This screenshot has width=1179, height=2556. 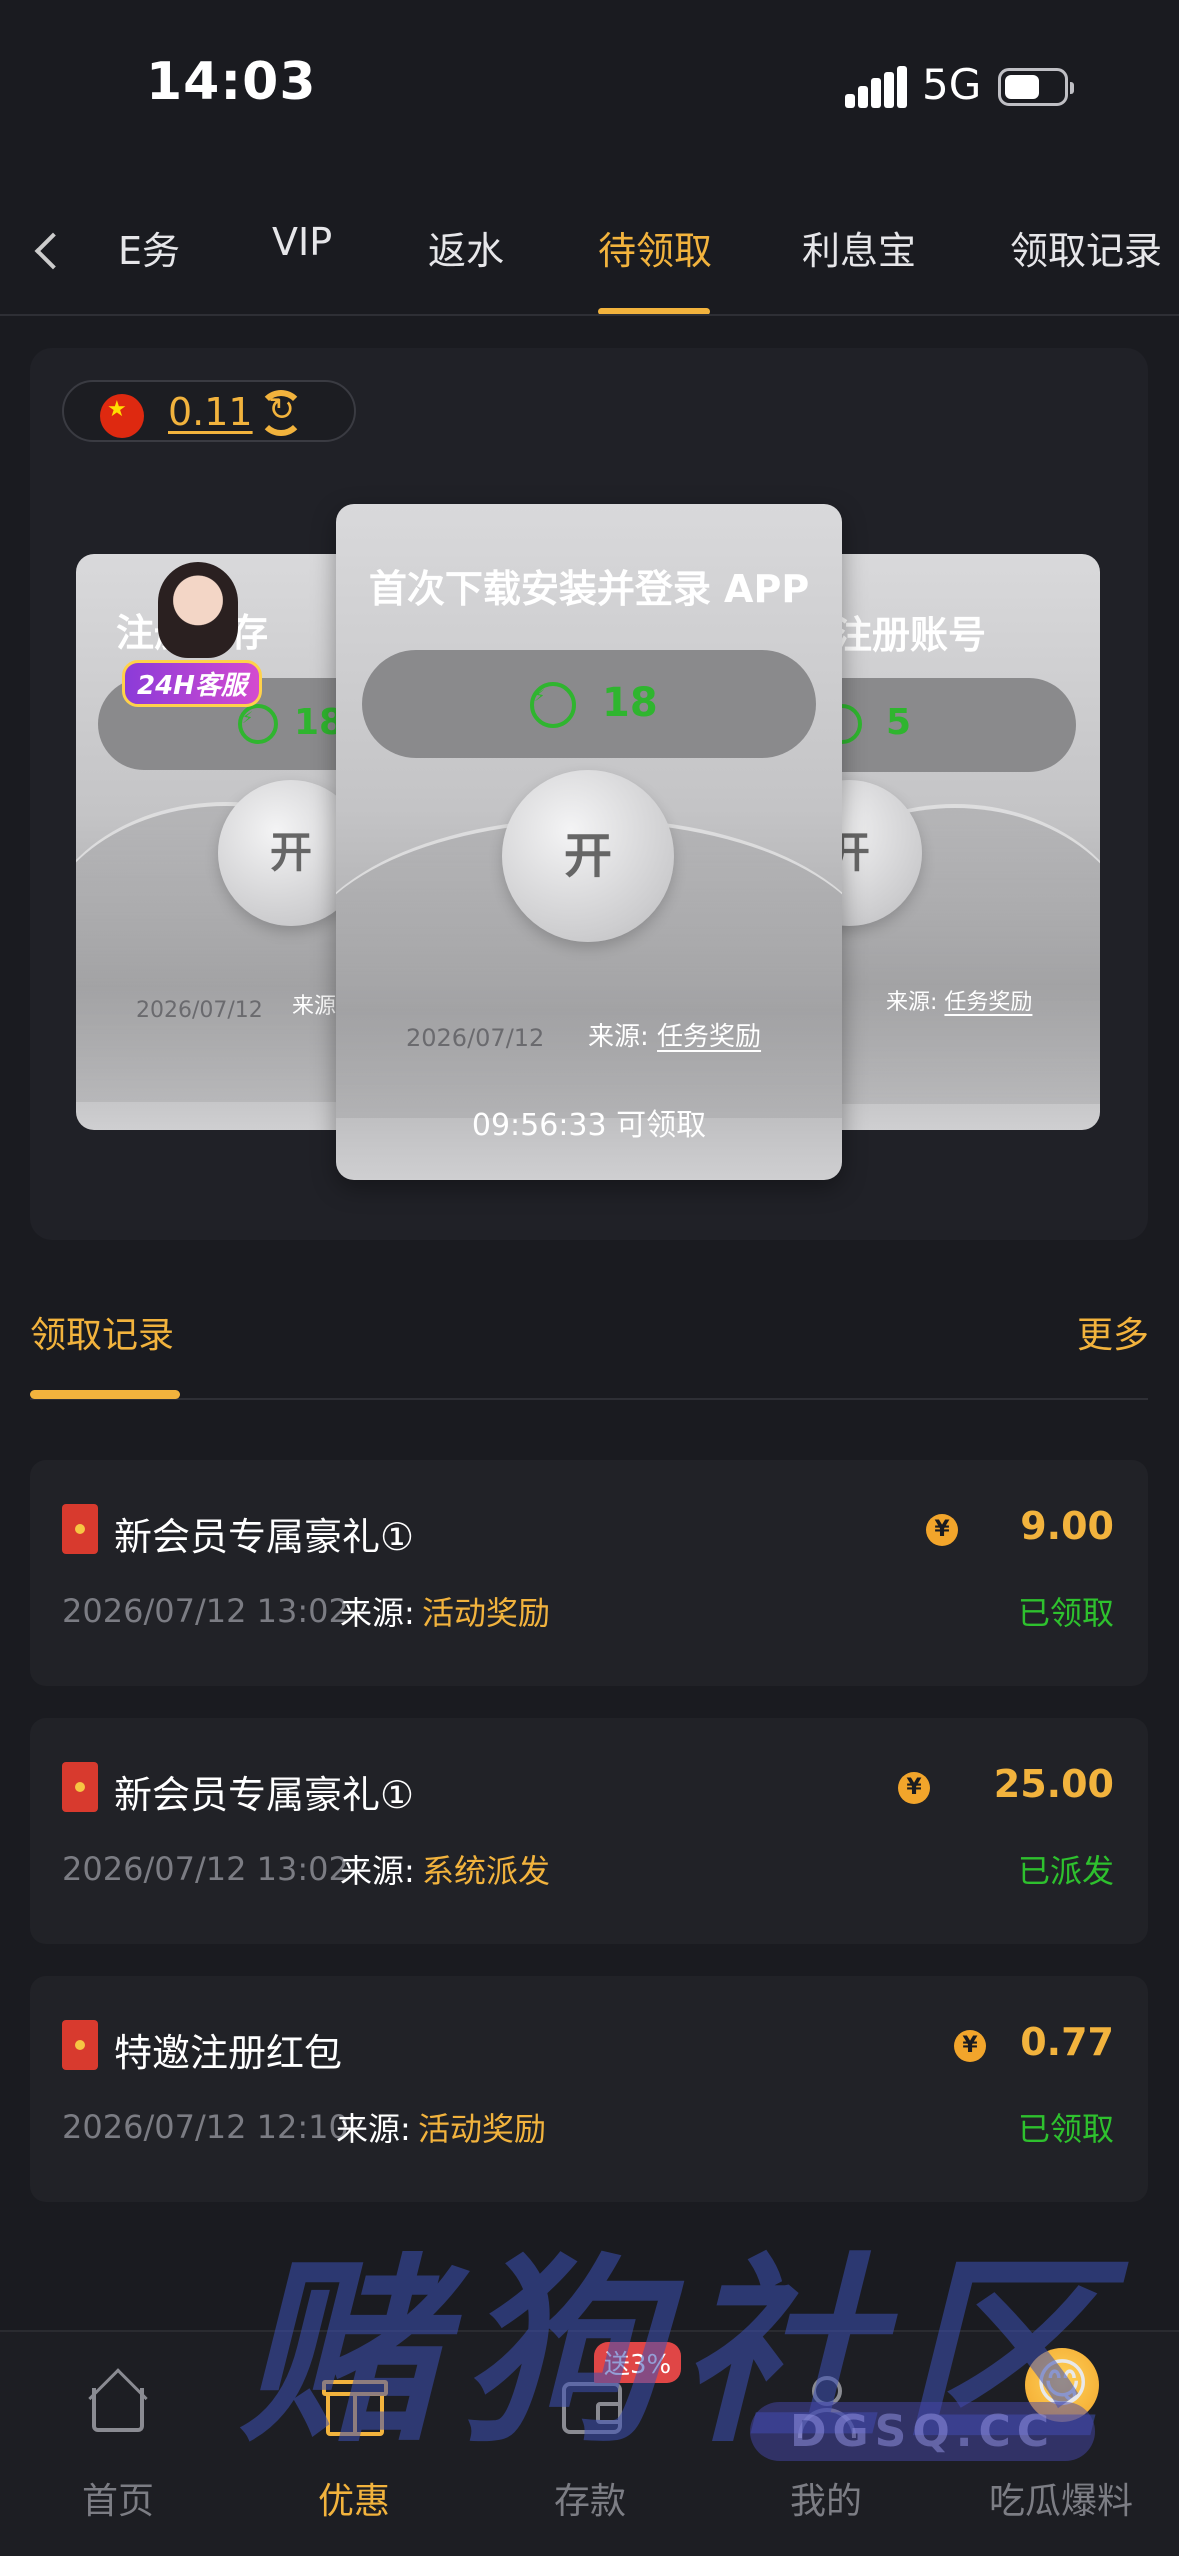 What do you see at coordinates (149, 247) in the screenshot?
I see `tab-tasks: E务` at bounding box center [149, 247].